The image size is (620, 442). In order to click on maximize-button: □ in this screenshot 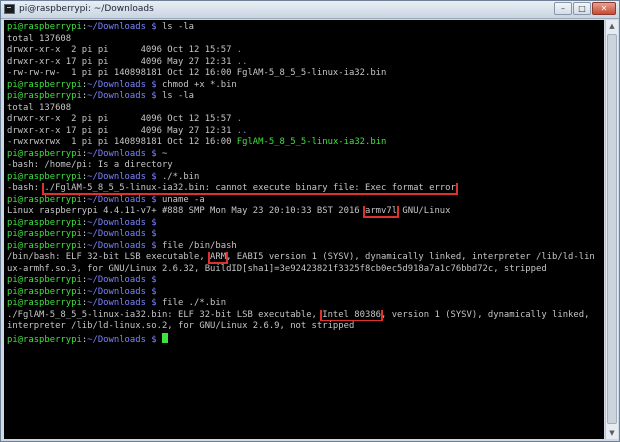, I will do `click(582, 8)`.